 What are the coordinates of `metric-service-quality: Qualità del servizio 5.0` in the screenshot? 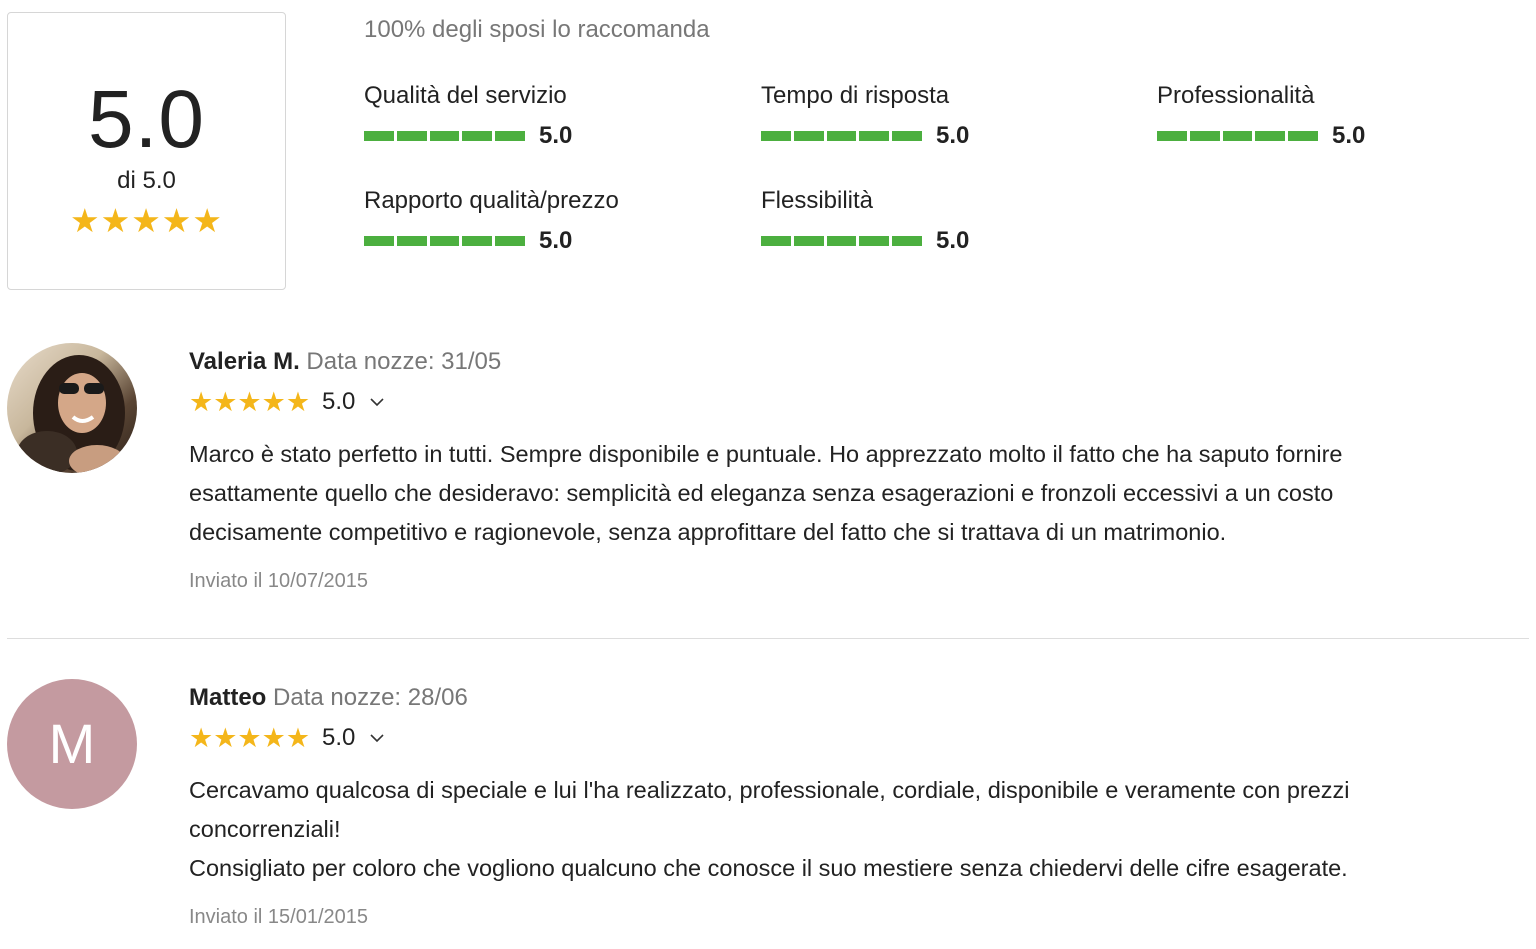 It's located at (544, 116).